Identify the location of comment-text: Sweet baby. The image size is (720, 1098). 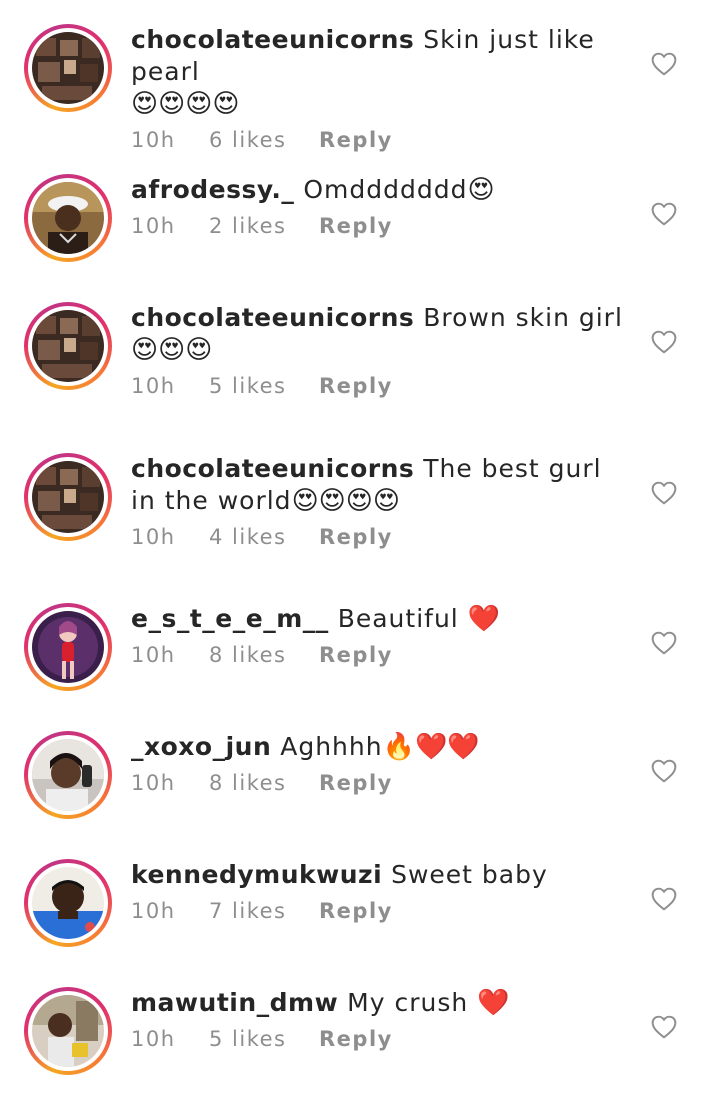
(469, 874).